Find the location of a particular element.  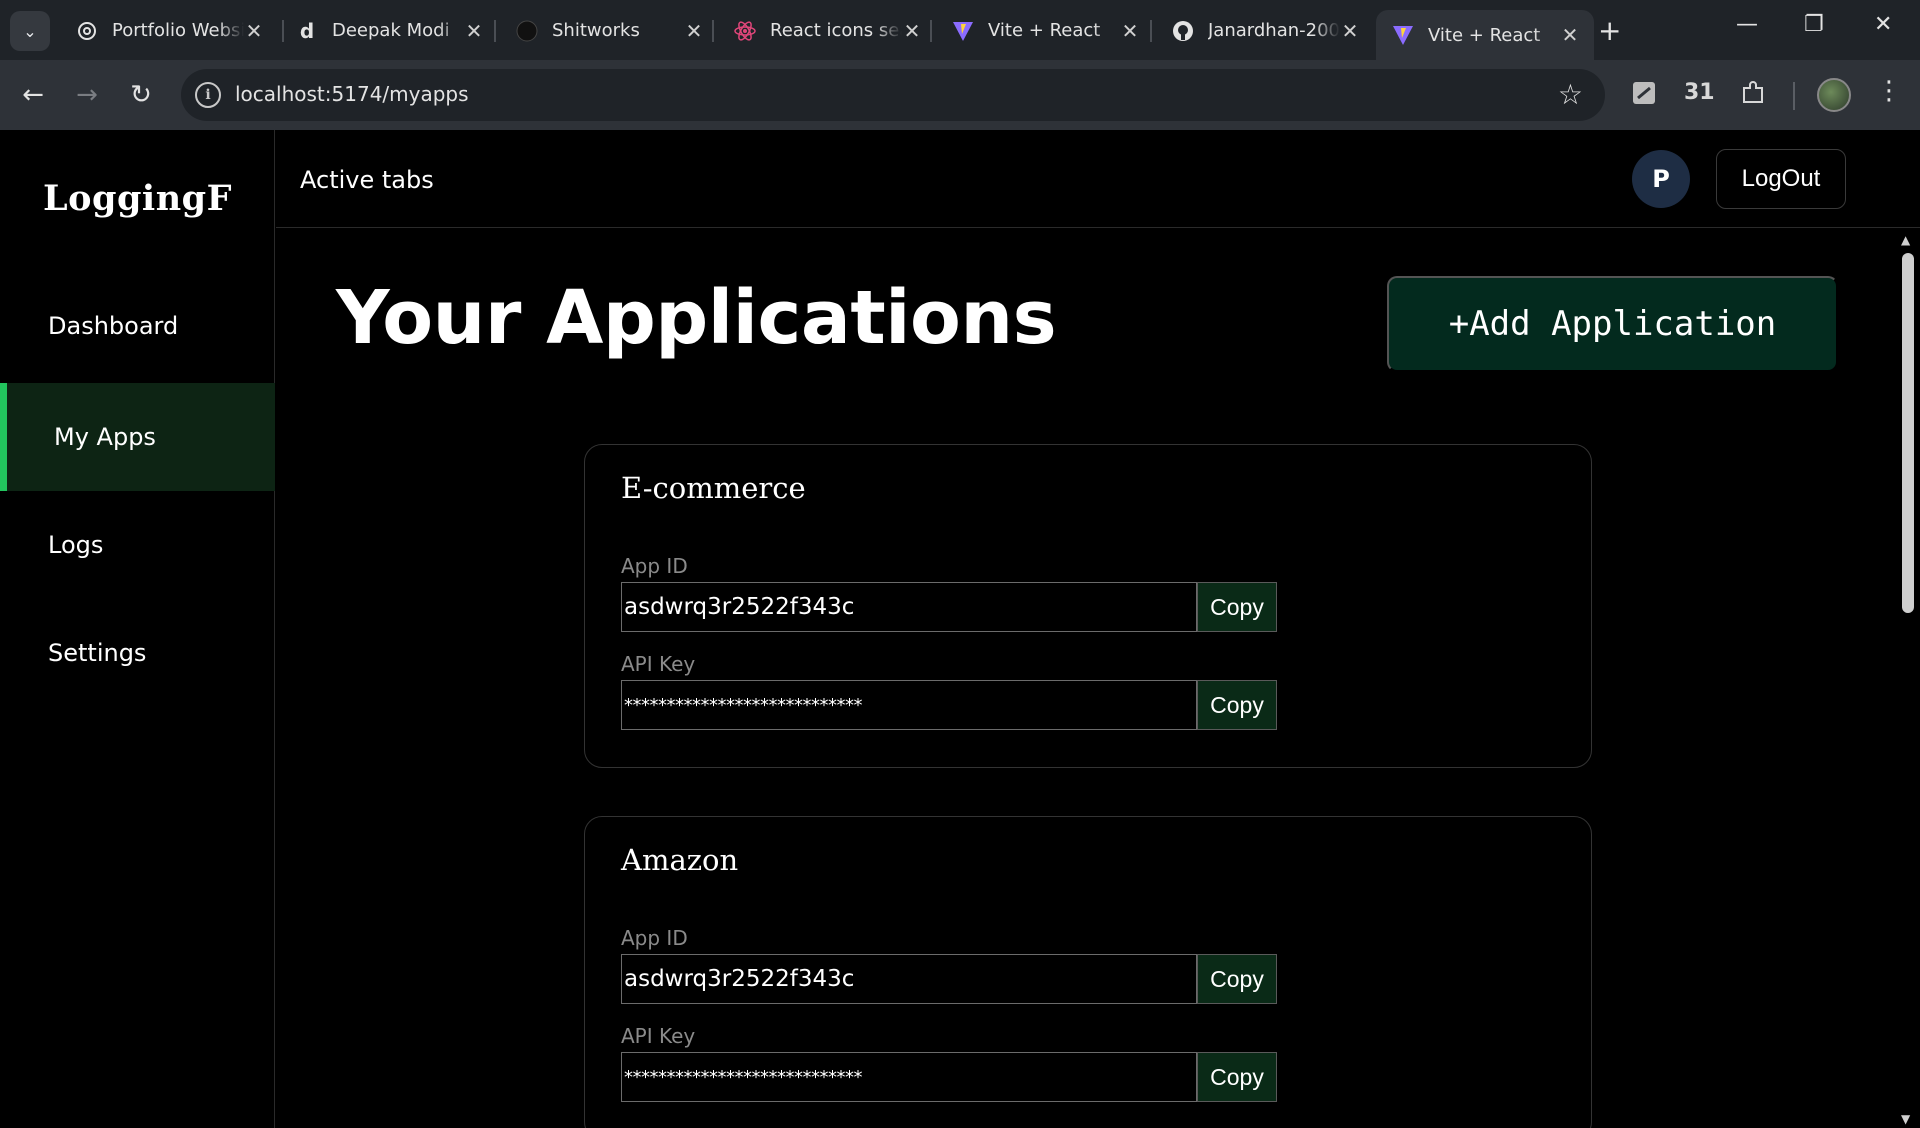

browser-tab-active: Vite + React ✕ is located at coordinates (1485, 35).